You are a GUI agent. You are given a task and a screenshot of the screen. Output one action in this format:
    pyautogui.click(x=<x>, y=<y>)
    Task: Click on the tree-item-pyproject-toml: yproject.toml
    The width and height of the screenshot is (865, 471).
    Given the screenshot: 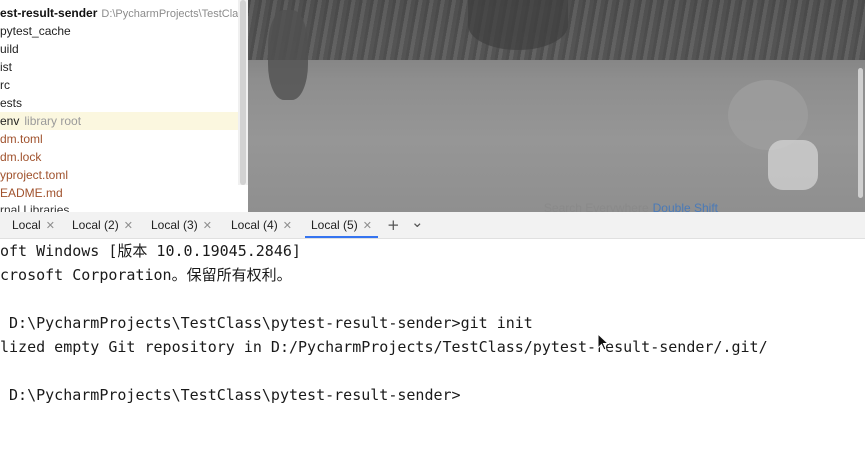 What is the action you would take?
    pyautogui.click(x=34, y=175)
    